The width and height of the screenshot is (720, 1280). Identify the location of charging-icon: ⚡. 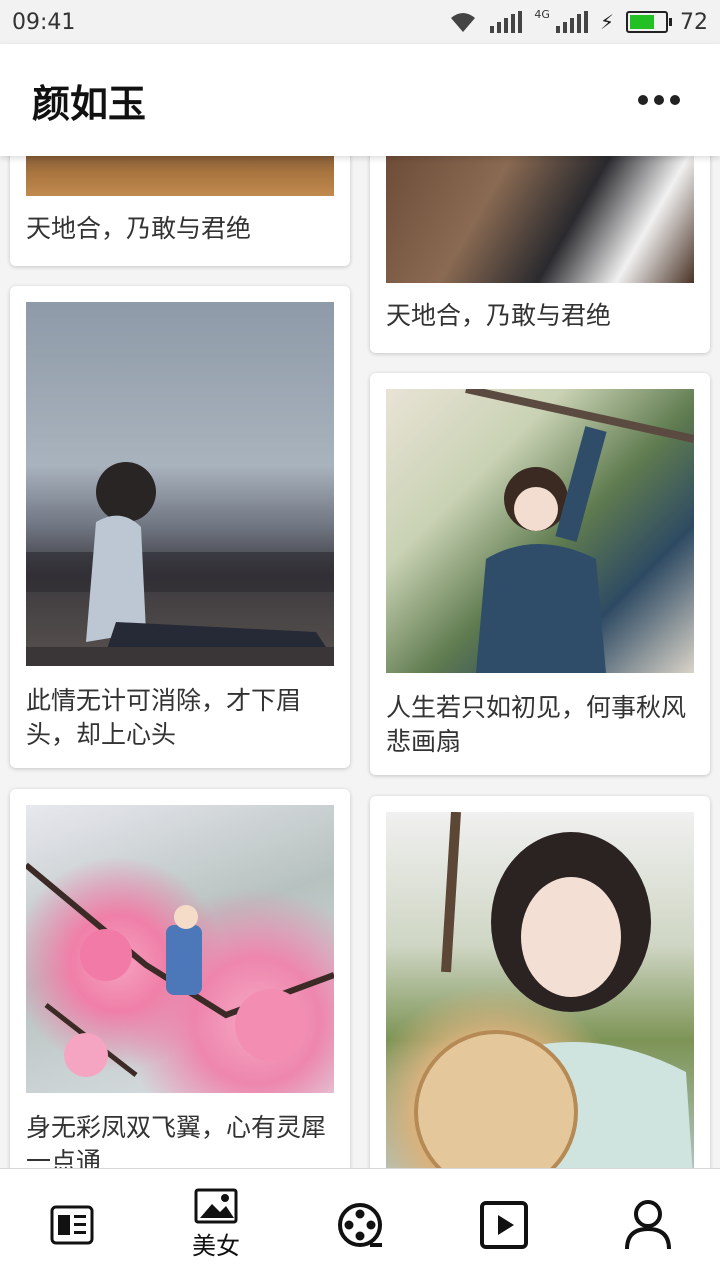
(606, 22).